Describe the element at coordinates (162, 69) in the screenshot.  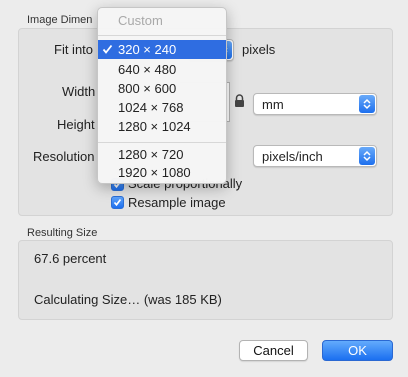
I see `menu-item-640x480: 640 × 480` at that location.